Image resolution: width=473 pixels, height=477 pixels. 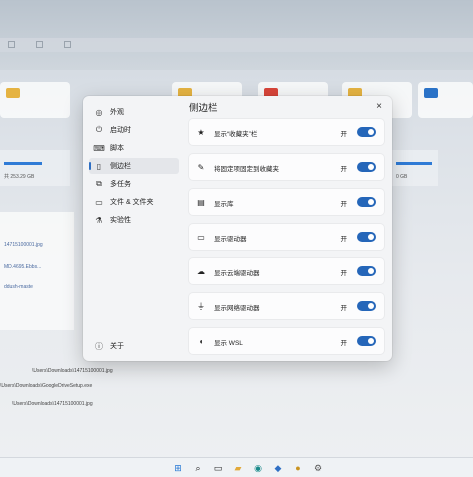 I want to click on setting-label: 显示库, so click(x=224, y=204).